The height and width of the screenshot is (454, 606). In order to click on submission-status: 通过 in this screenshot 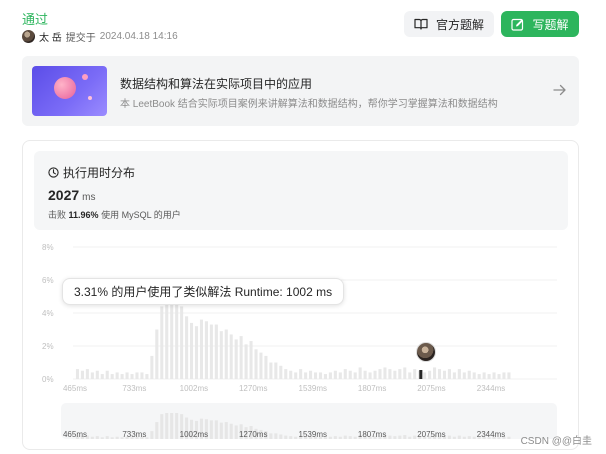, I will do `click(35, 19)`.